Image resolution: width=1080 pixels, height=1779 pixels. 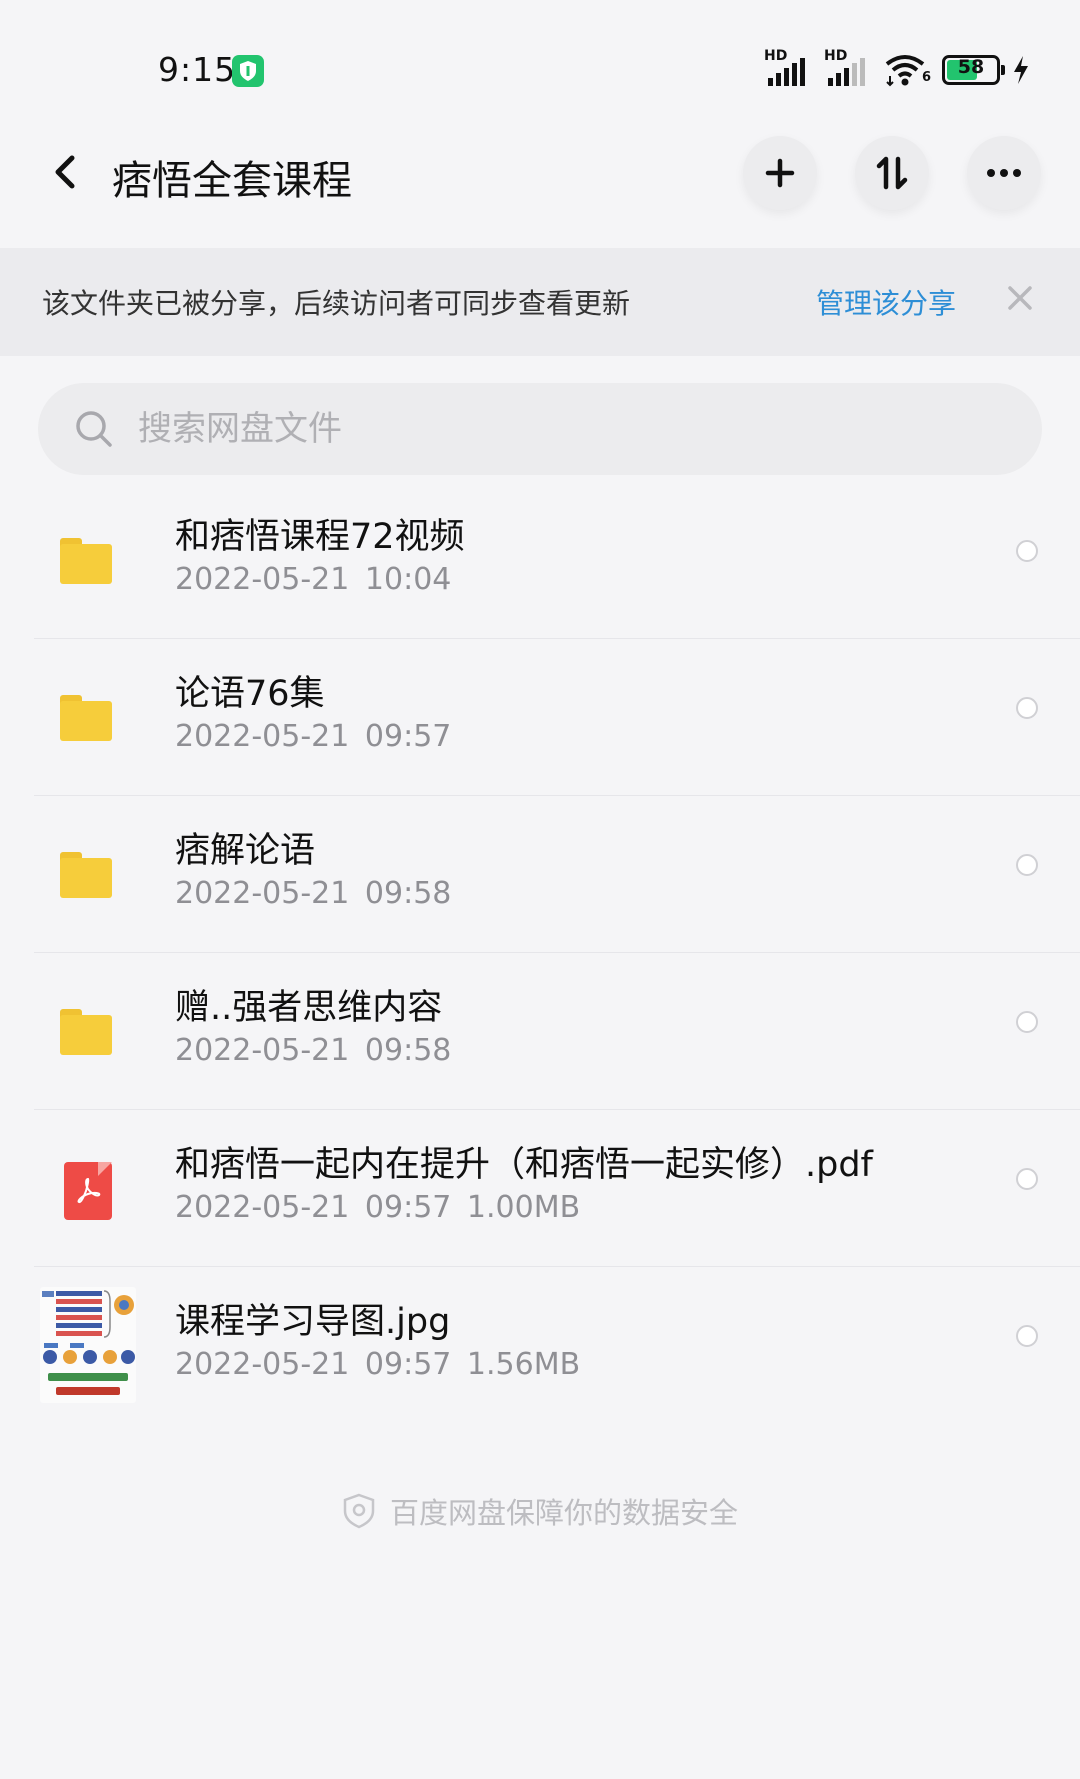 I want to click on close-banner-button, so click(x=1020, y=298).